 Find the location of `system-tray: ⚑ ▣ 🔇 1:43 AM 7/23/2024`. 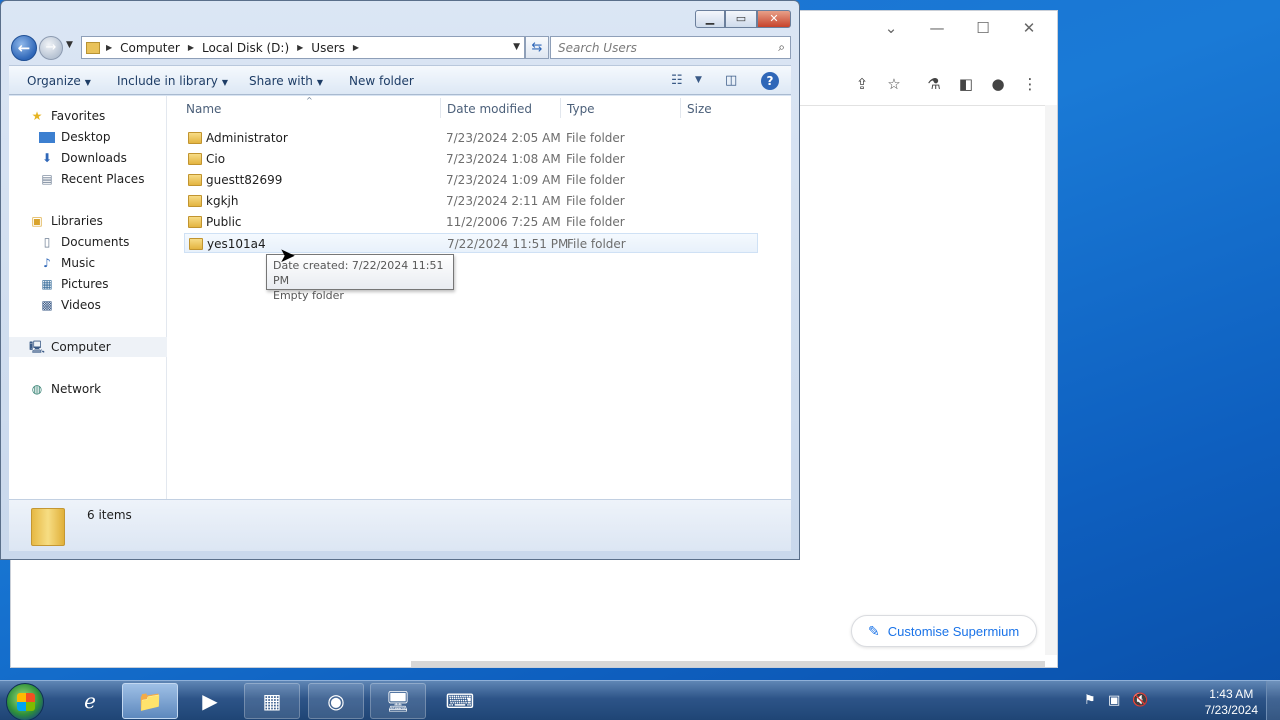

system-tray: ⚑ ▣ 🔇 1:43 AM 7/23/2024 is located at coordinates (1182, 700).